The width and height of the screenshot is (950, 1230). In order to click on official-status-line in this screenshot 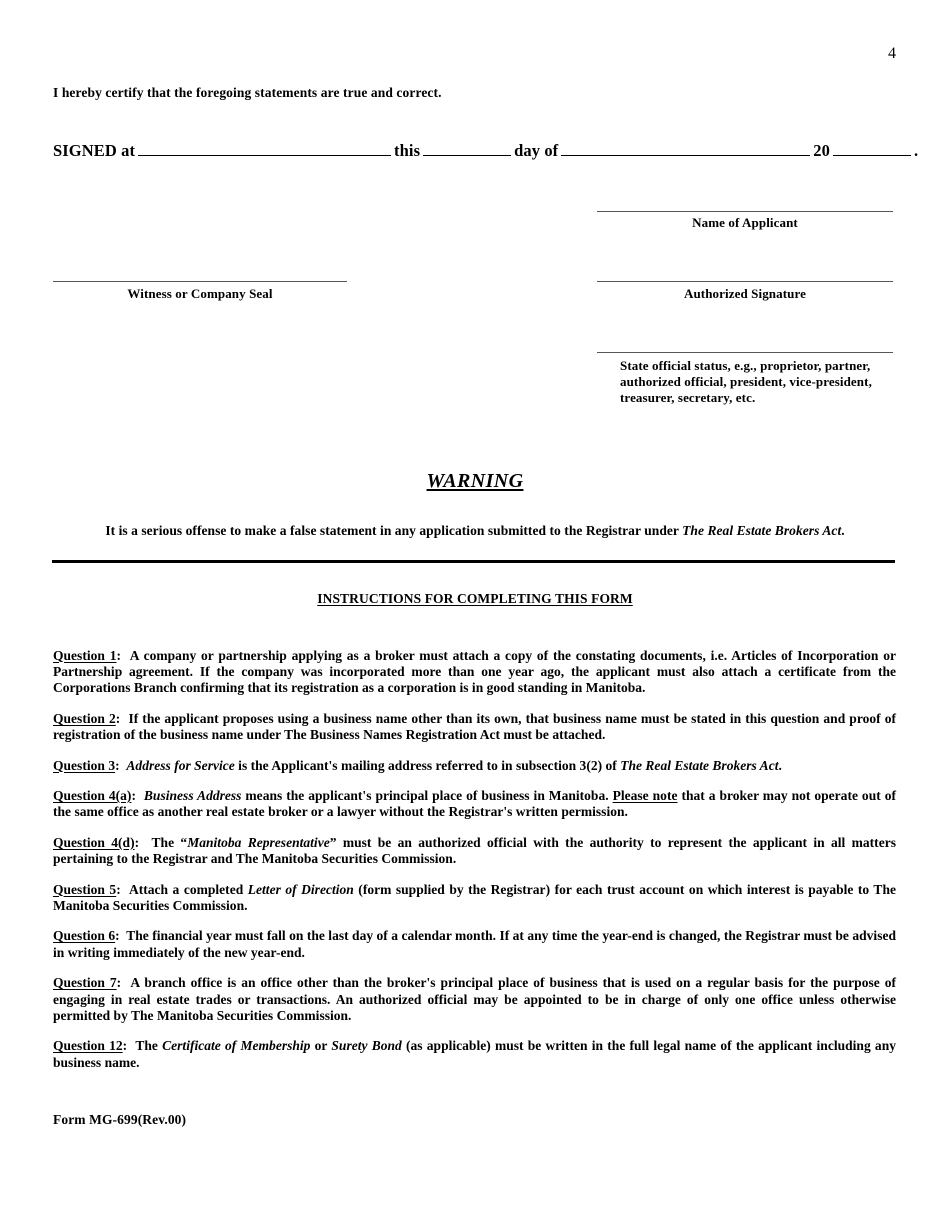, I will do `click(745, 352)`.